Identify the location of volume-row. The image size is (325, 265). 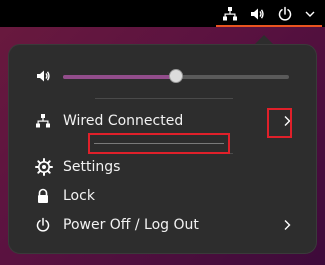
(165, 77).